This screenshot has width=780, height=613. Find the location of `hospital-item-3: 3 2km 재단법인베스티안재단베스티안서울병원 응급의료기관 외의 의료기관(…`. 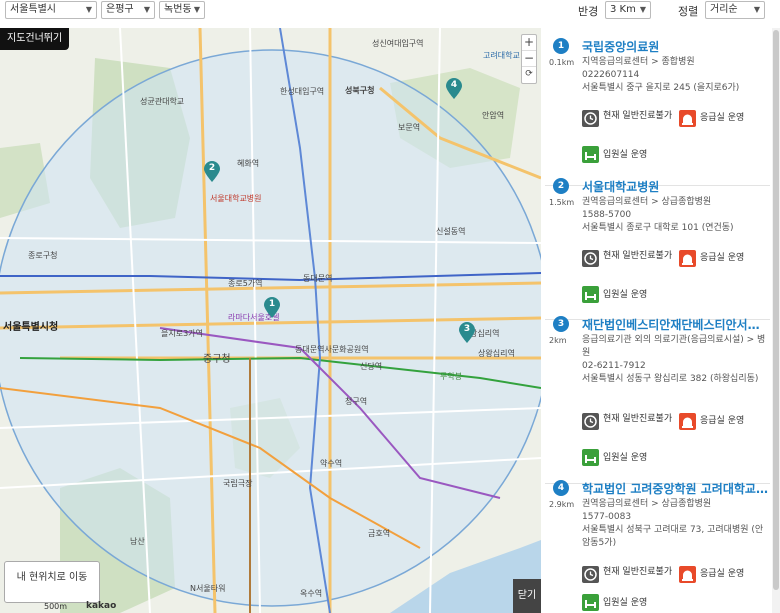

hospital-item-3: 3 2km 재단법인베스티안재단베스티안서울병원 응급의료기관 외의 의료기관(… is located at coordinates (657, 400).